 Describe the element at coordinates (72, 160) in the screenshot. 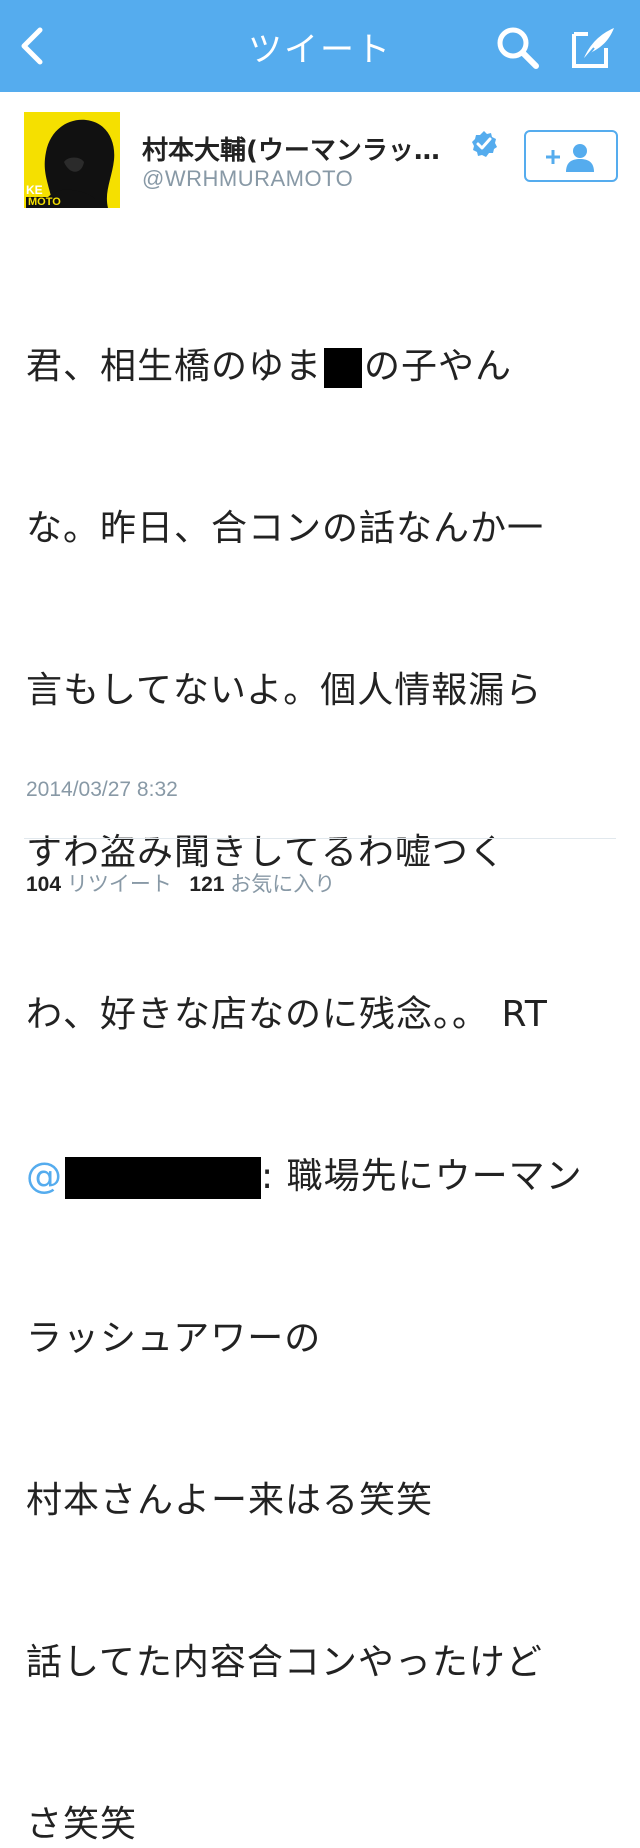

I see `avatar: KE MOTO` at that location.